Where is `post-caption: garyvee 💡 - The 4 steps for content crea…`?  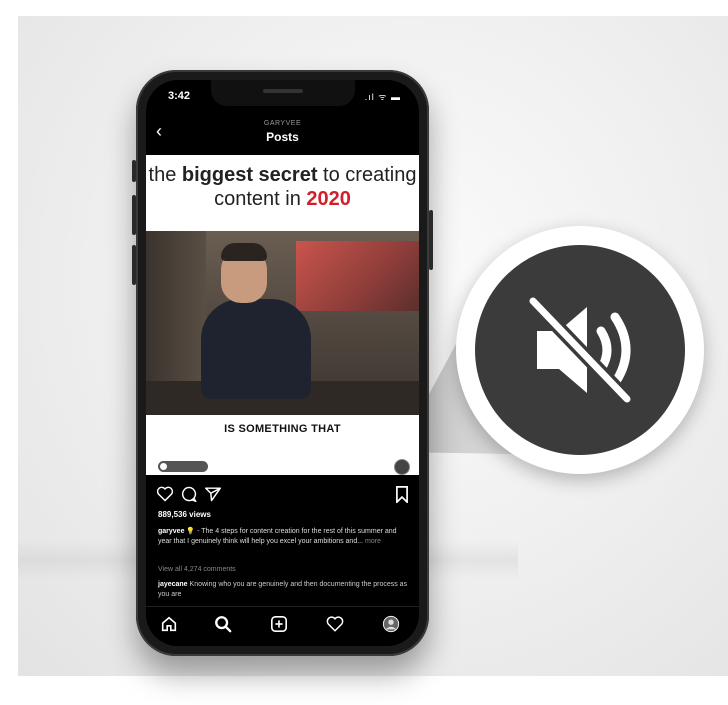
post-caption: garyvee 💡 - The 4 steps for content crea… is located at coordinates (283, 537).